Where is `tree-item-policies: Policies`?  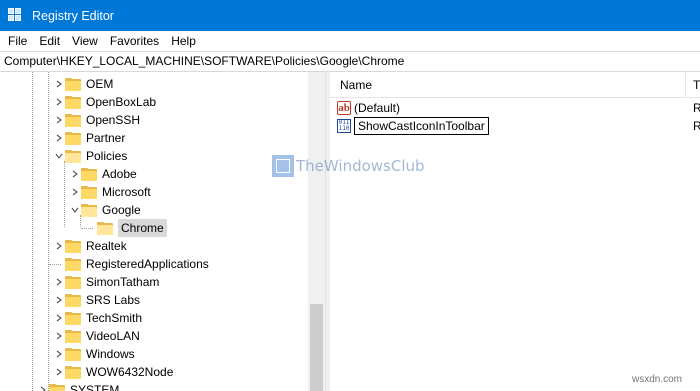 tree-item-policies: Policies is located at coordinates (90, 156).